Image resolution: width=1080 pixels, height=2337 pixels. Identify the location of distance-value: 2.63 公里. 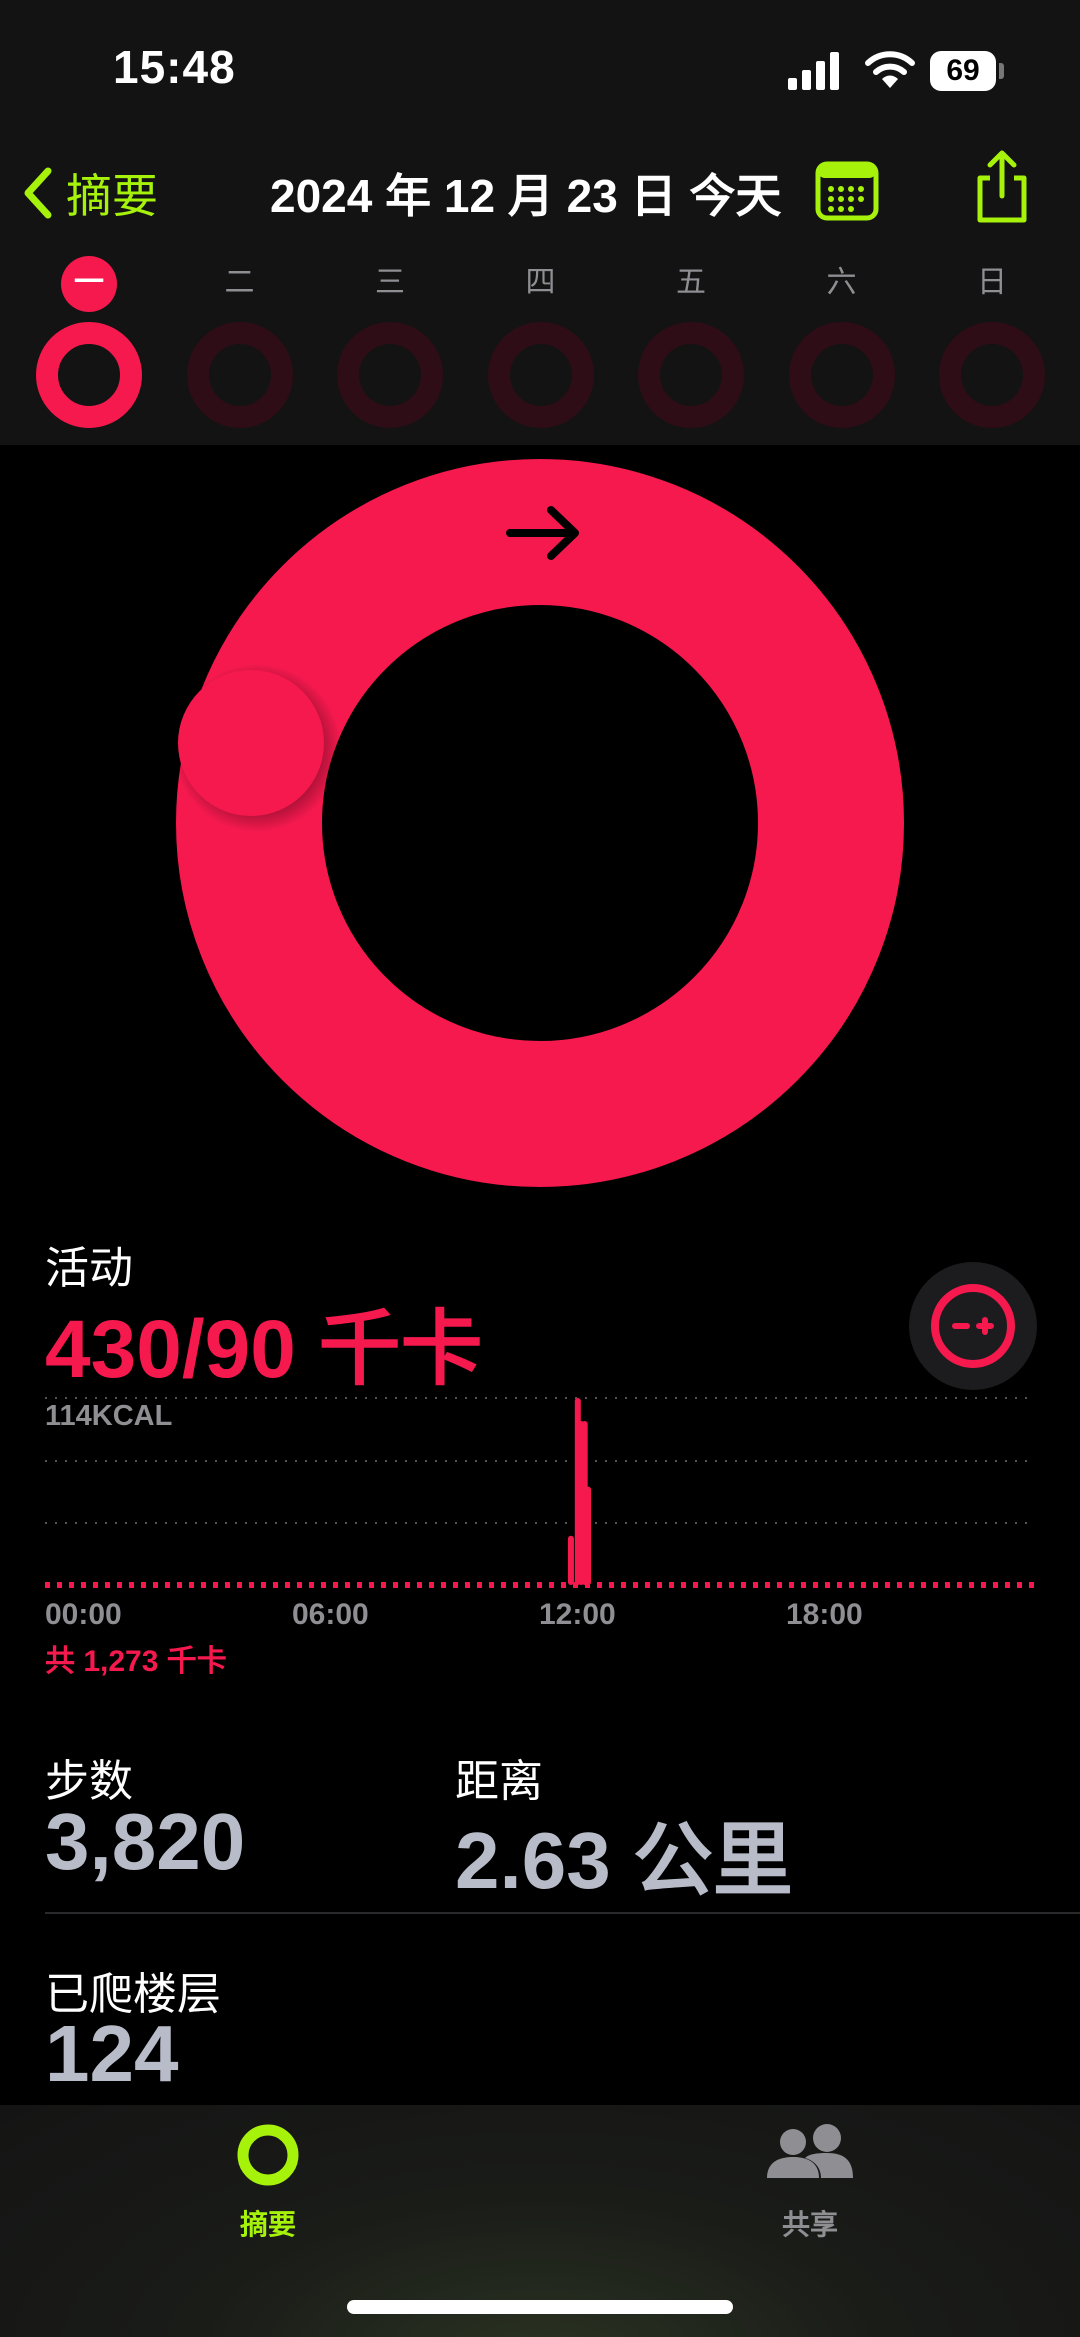
(624, 1860).